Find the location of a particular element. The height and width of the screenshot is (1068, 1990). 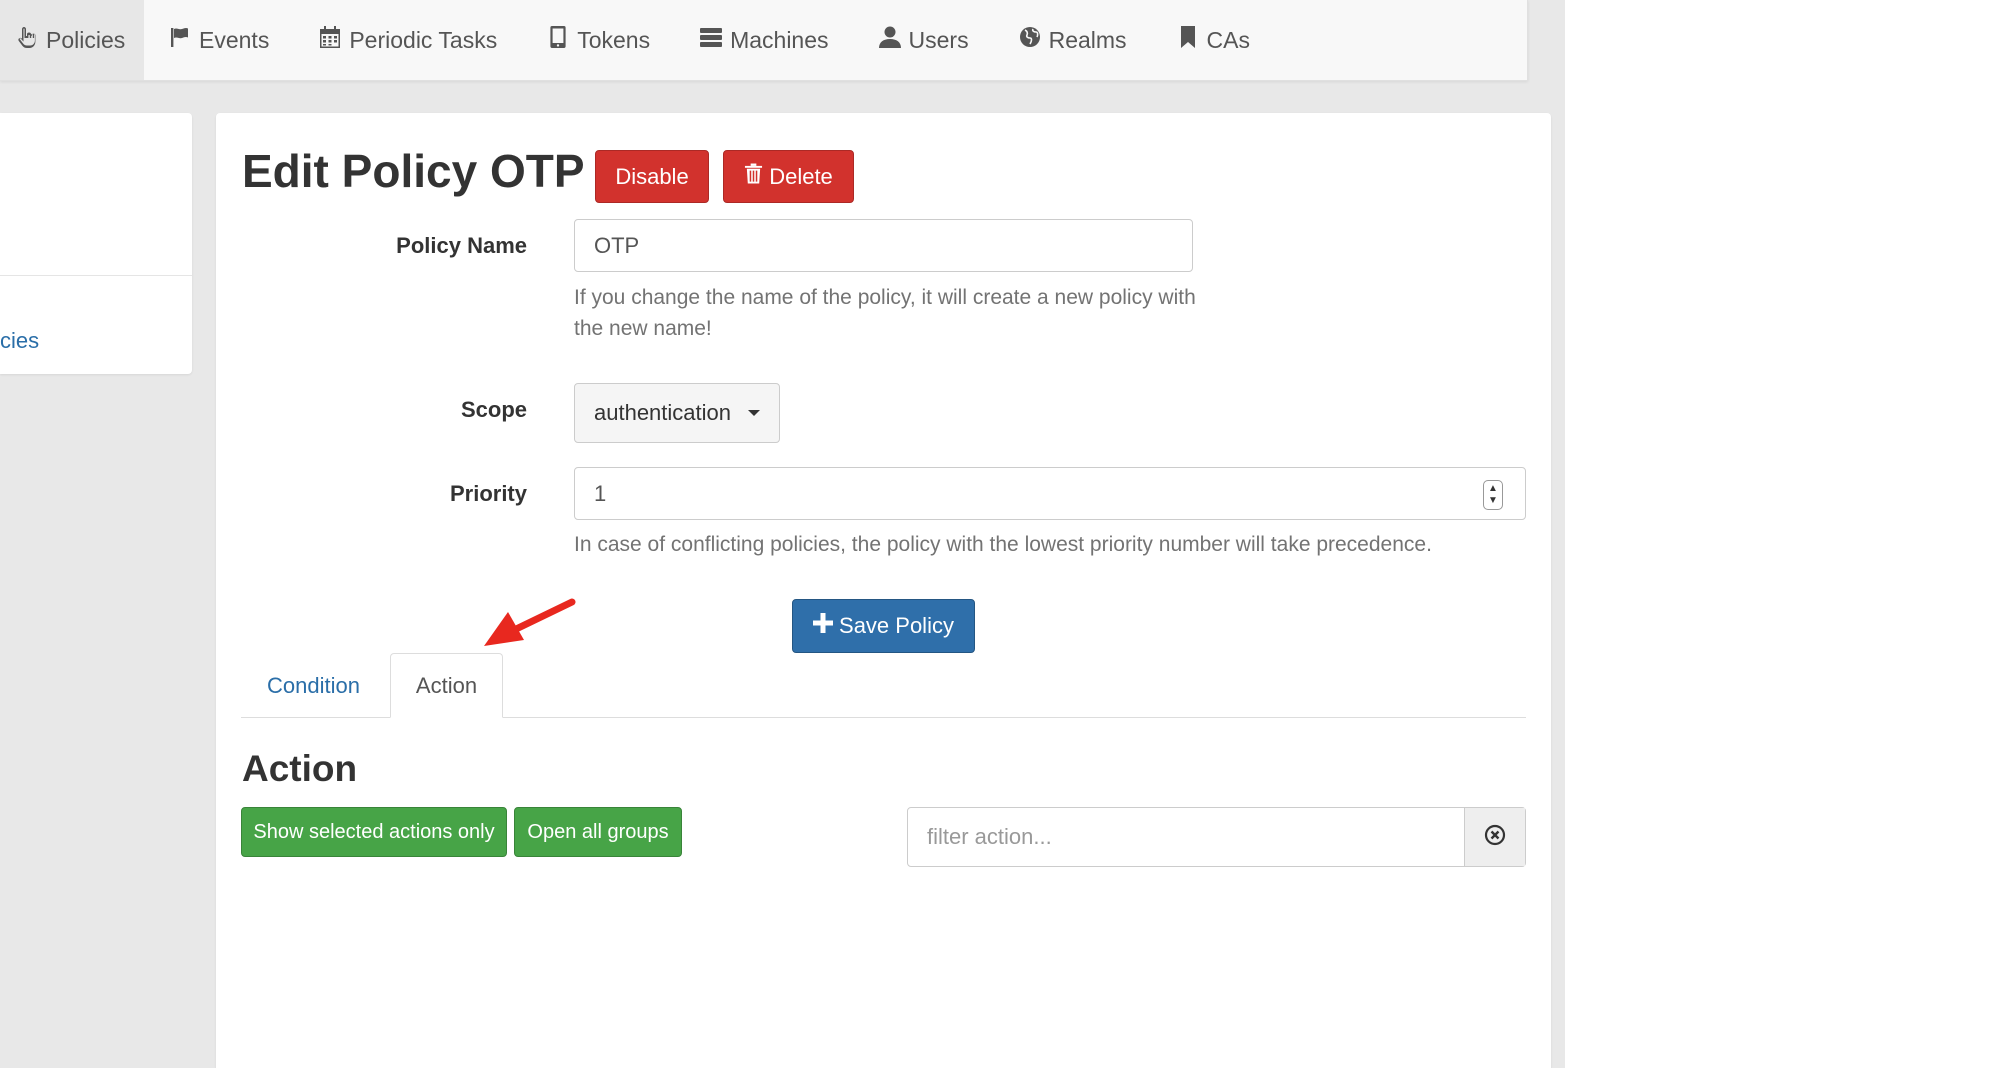

number-spinner: ▲ ▼ is located at coordinates (1493, 495).